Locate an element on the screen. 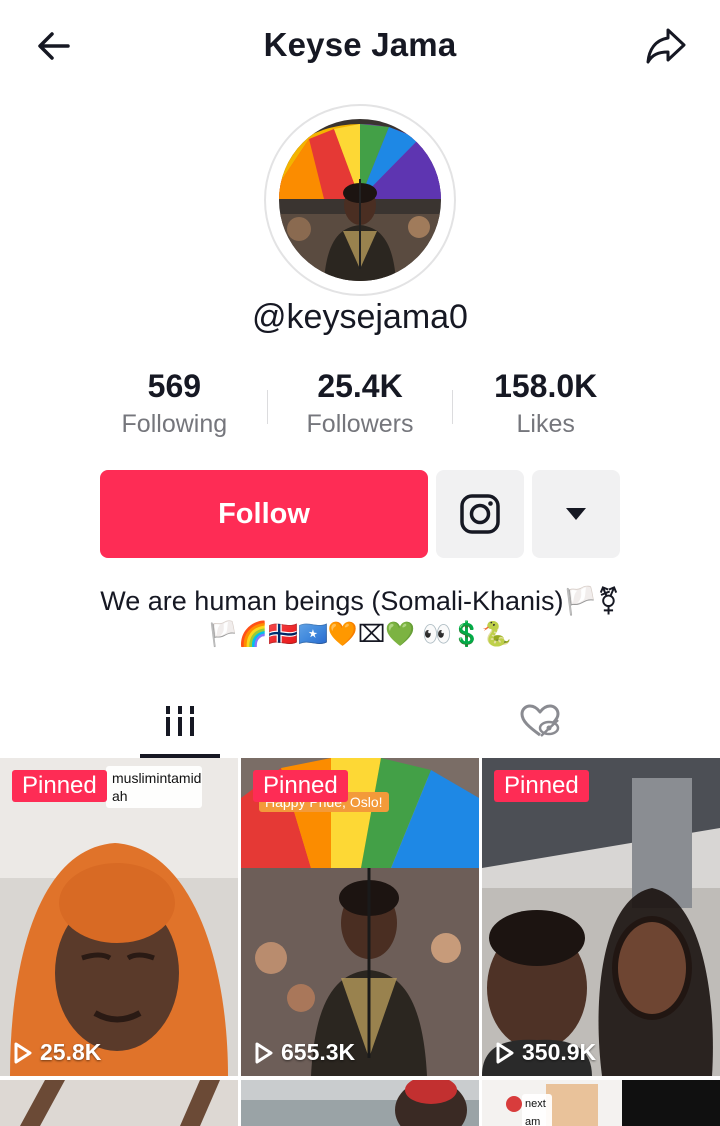 The width and height of the screenshot is (720, 1126). instagram-button is located at coordinates (480, 514).